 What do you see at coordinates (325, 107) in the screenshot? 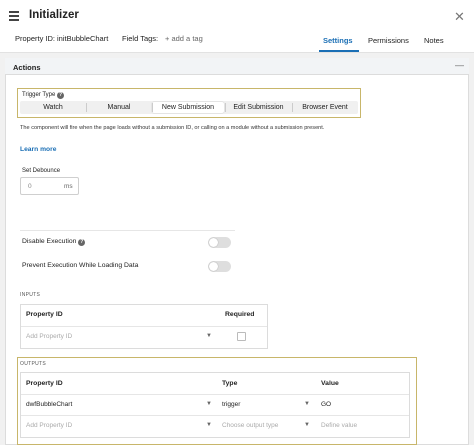
I see `trigger-option-browser-event: Browser Event` at bounding box center [325, 107].